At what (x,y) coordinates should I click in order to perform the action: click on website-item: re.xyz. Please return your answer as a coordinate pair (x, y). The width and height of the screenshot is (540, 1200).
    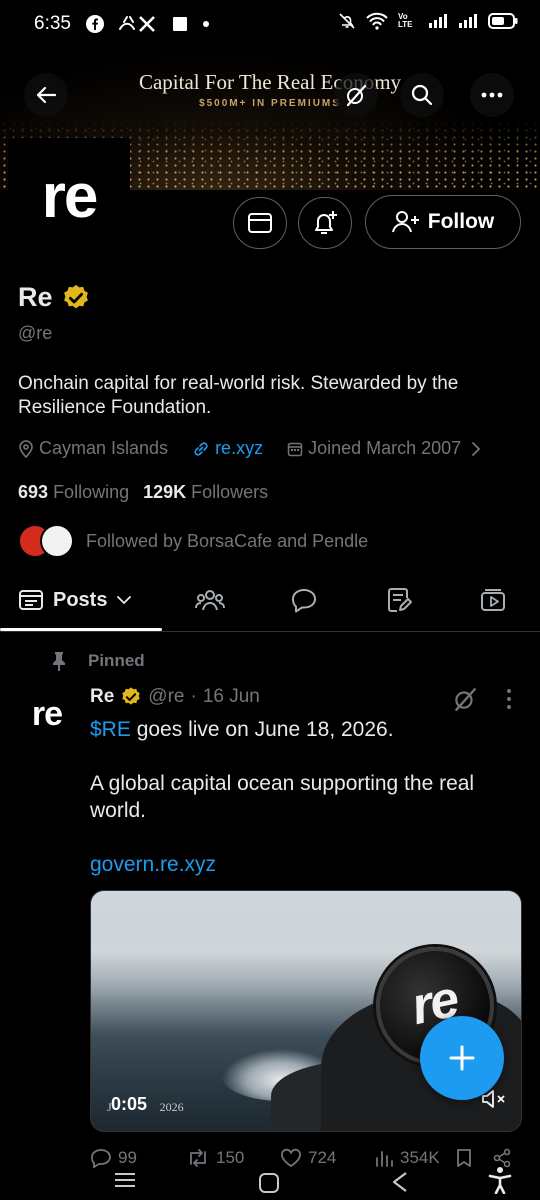
    Looking at the image, I should click on (227, 448).